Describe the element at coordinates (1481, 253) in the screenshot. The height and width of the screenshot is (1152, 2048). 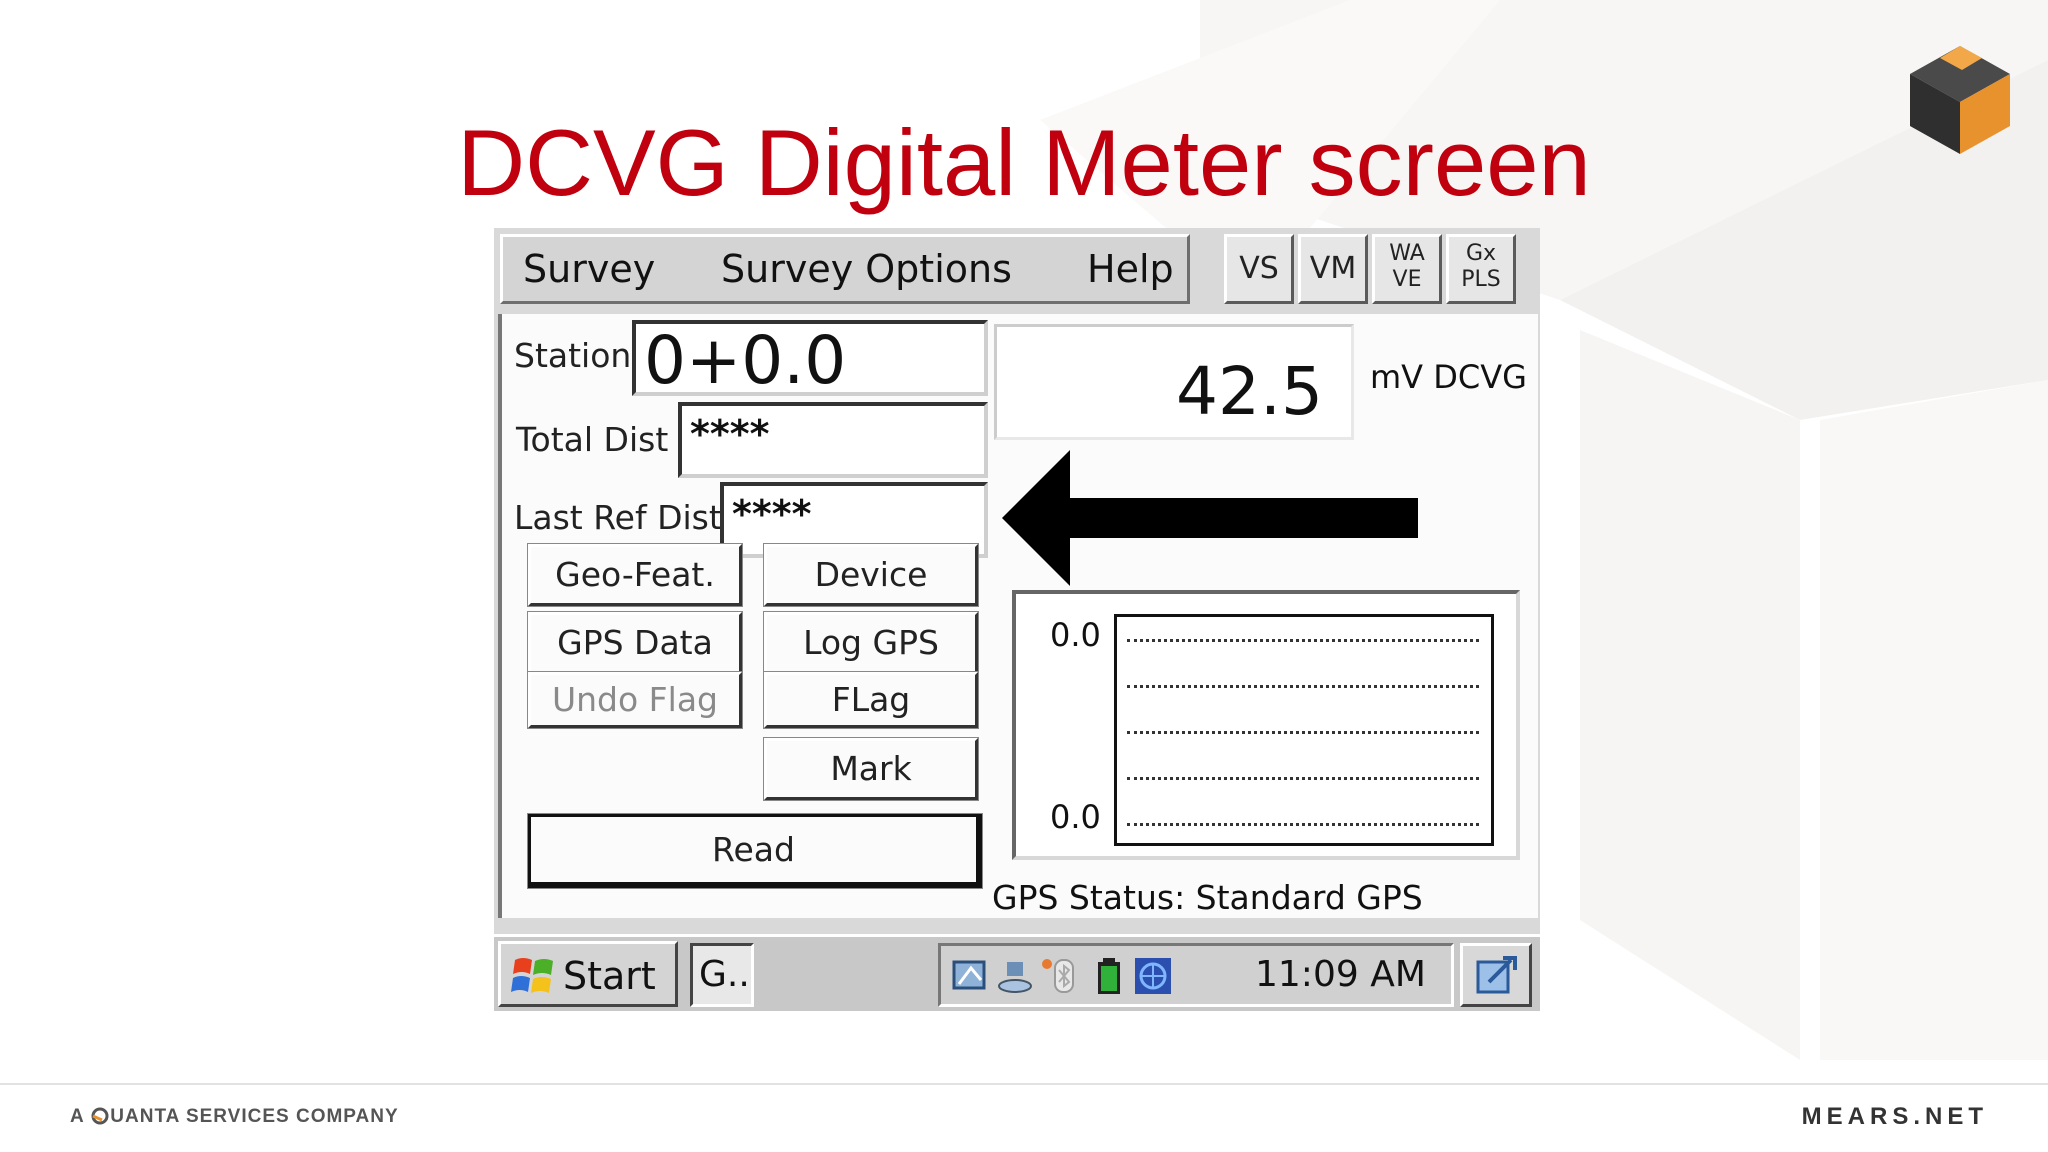
I see `mode-gxpls-top: Gx` at that location.